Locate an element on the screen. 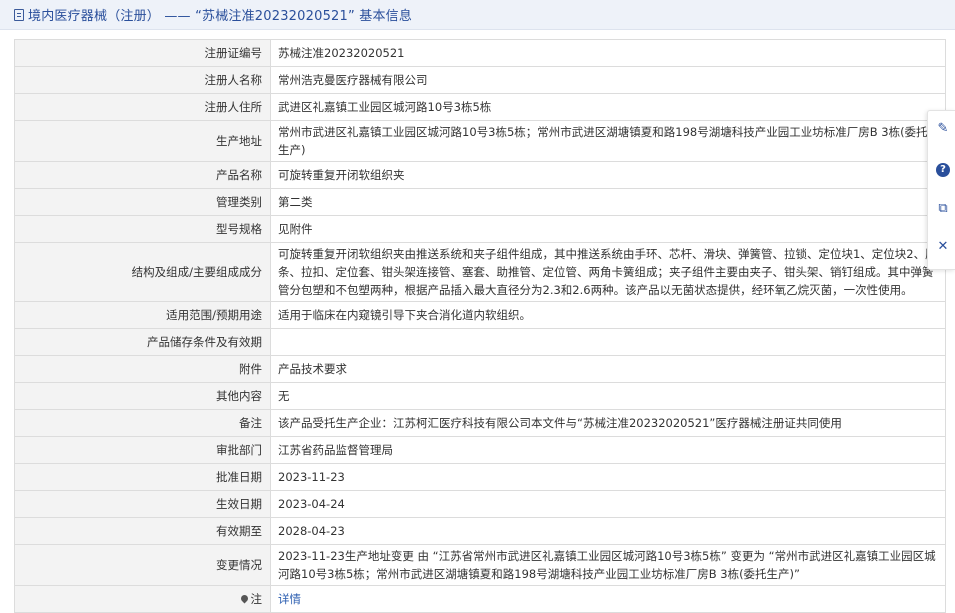 Image resolution: width=955 pixels, height=613 pixels. table-row: 注册人住所 武进区礼嘉镇工业园区城河路10号3栋5栋 is located at coordinates (480, 107).